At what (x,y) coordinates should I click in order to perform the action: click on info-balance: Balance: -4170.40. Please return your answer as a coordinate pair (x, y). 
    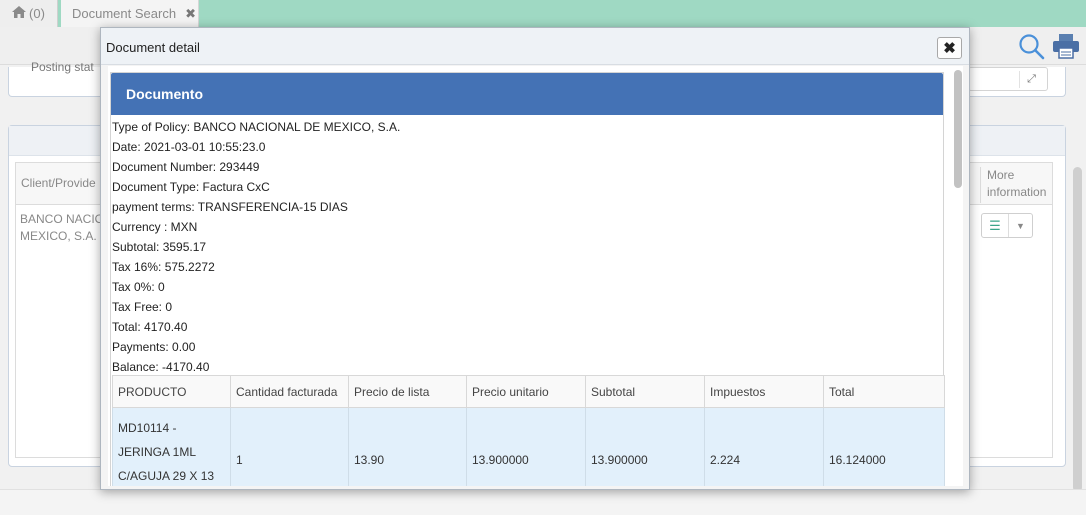
    Looking at the image, I should click on (161, 367).